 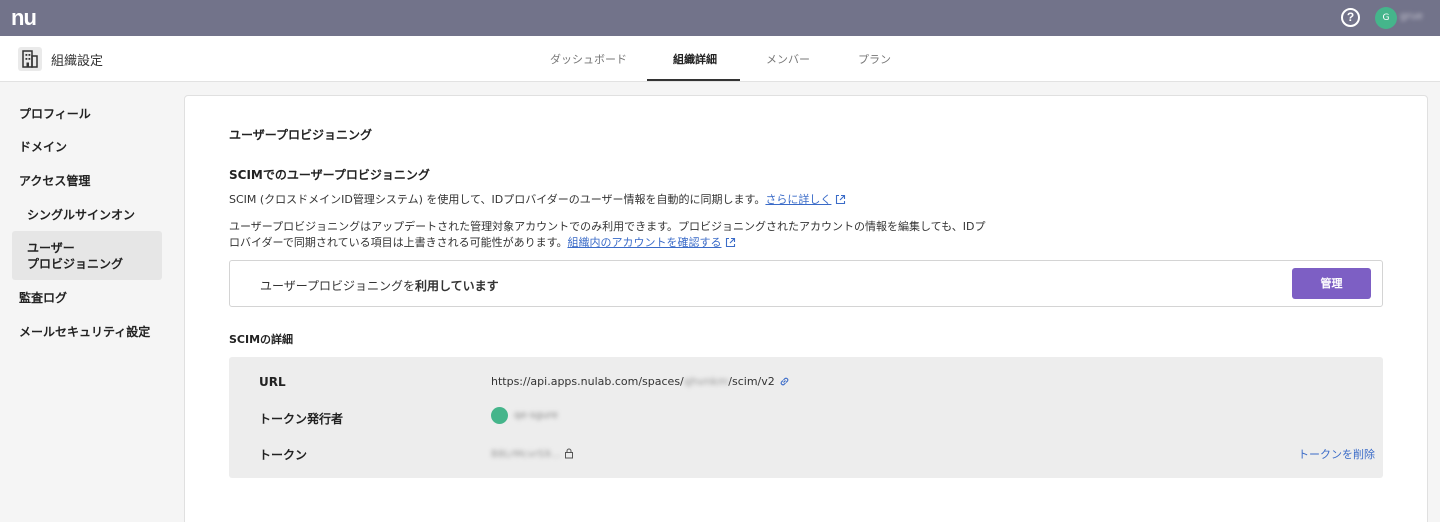 I want to click on sidebar-item-domain: ドメイン, so click(x=43, y=146).